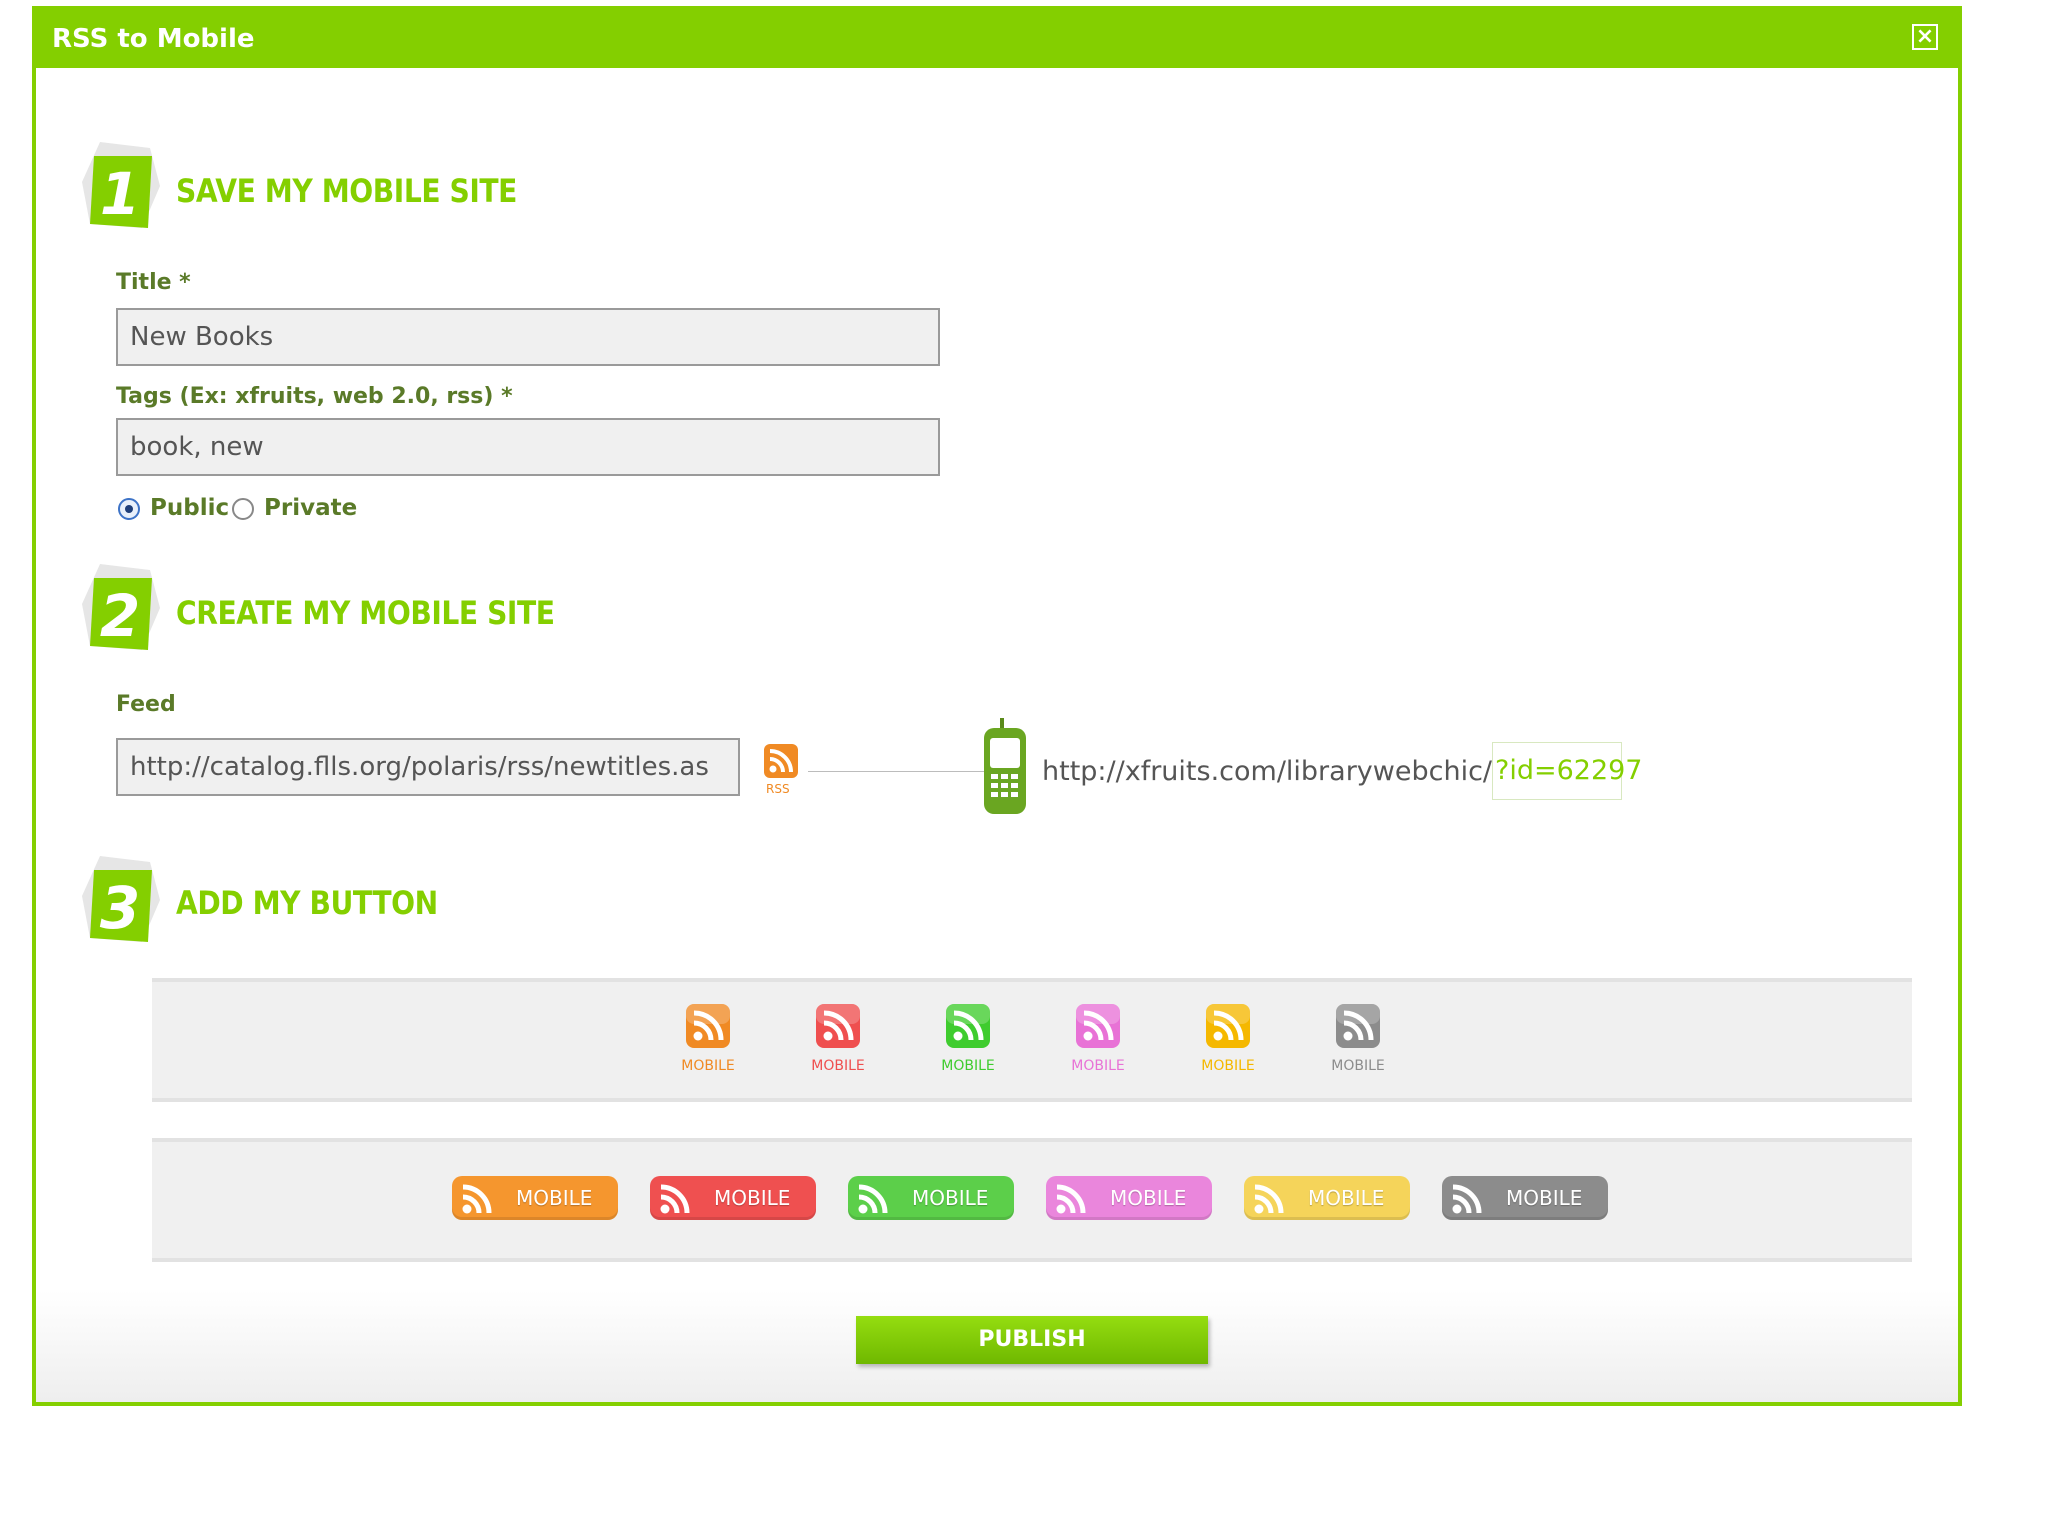 The height and width of the screenshot is (1536, 2048). Describe the element at coordinates (120, 908) in the screenshot. I see `step-3-number: 3` at that location.